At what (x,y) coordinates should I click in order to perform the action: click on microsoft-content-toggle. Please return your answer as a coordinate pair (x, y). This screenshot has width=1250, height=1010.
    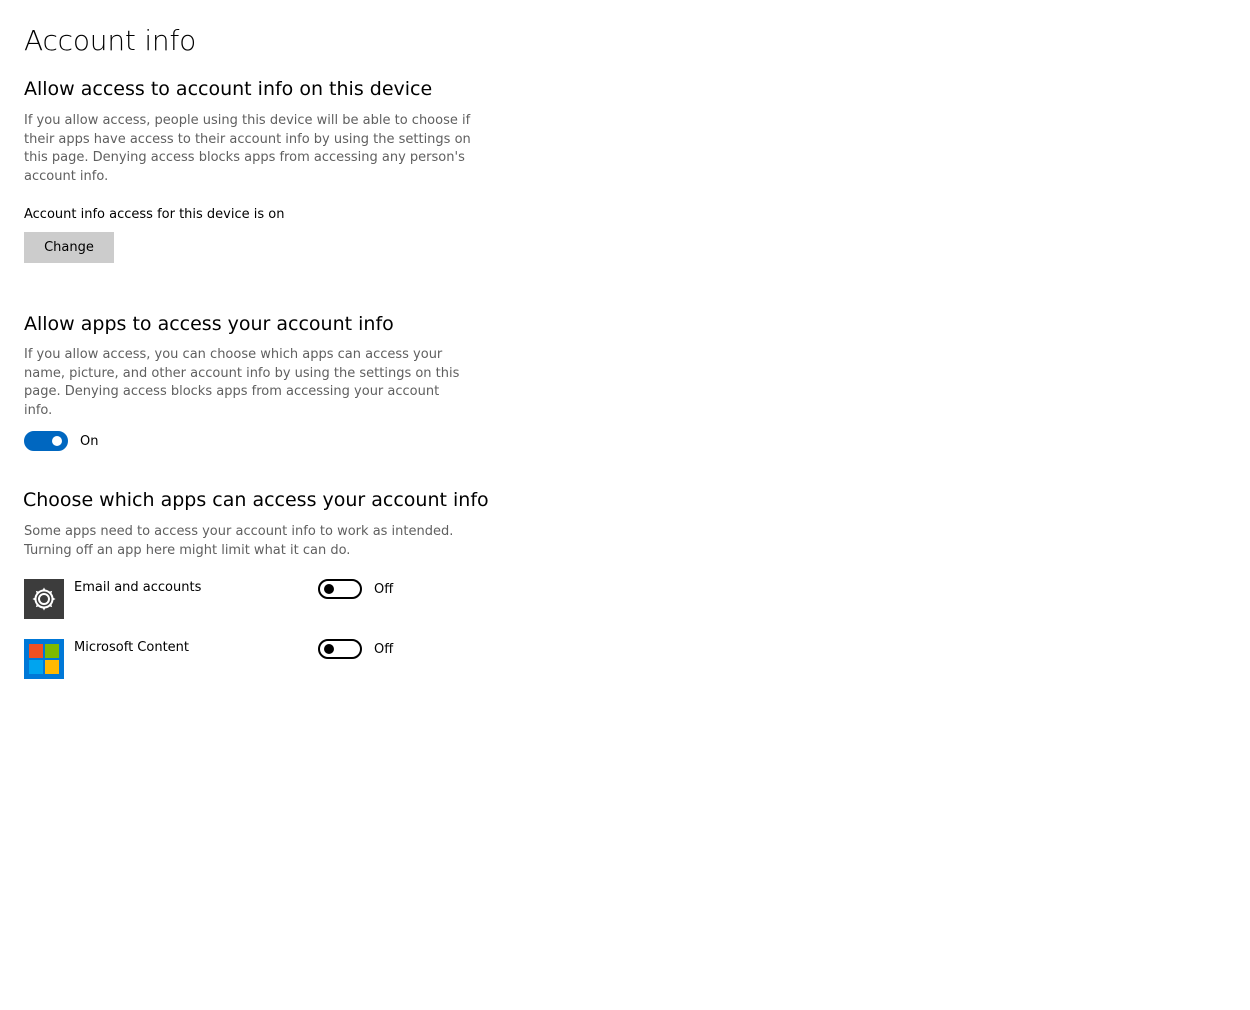
    Looking at the image, I should click on (340, 649).